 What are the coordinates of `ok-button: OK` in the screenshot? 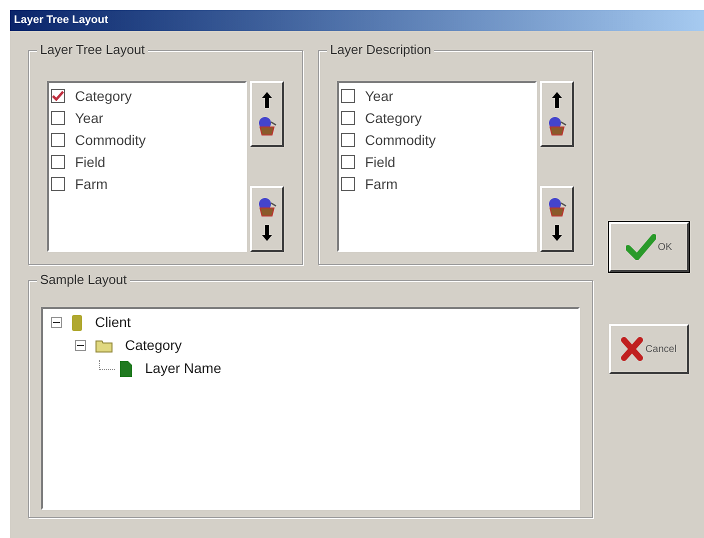 It's located at (649, 247).